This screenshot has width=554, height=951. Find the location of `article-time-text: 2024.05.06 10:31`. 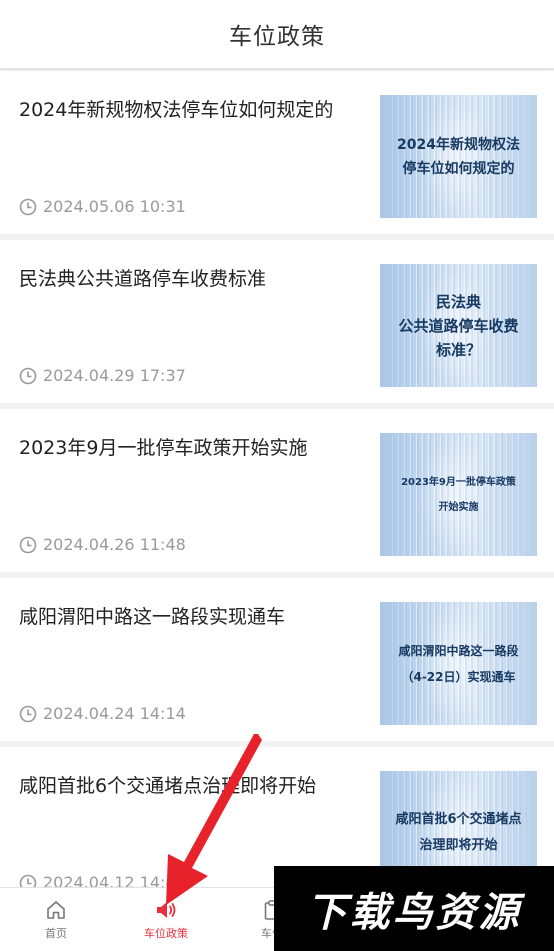

article-time-text: 2024.05.06 10:31 is located at coordinates (114, 206).